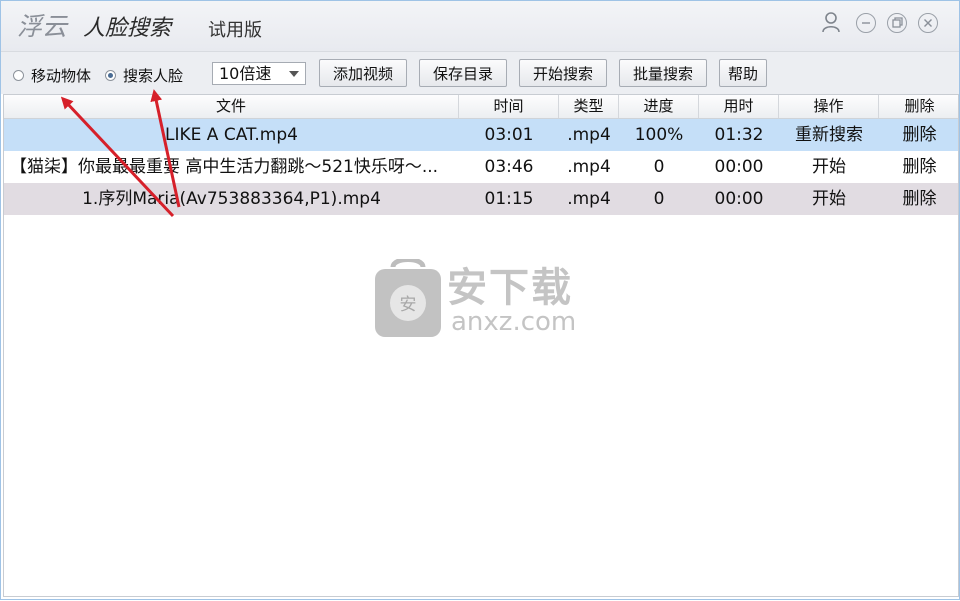 The height and width of the screenshot is (601, 960). Describe the element at coordinates (463, 73) in the screenshot. I see `save-directory-button: 保存目录` at that location.